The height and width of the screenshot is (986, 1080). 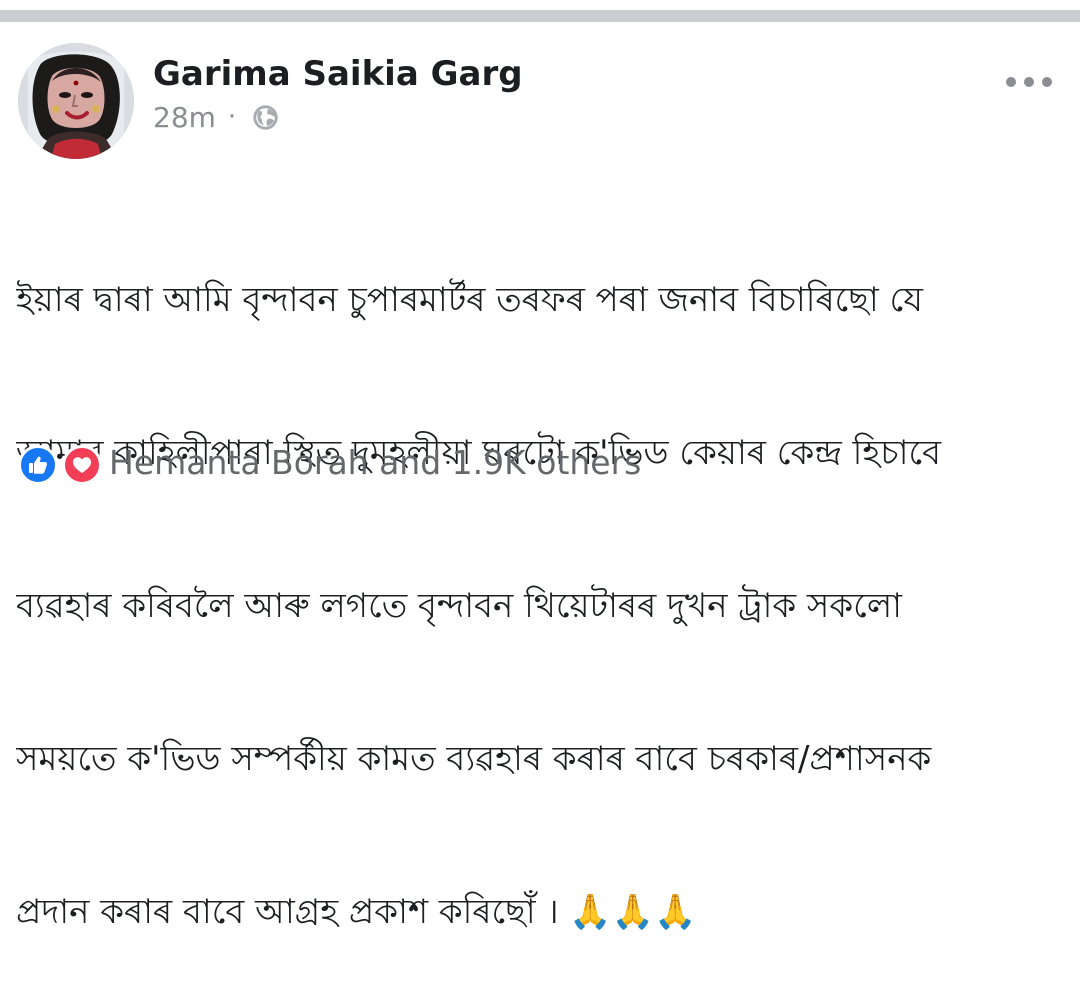 What do you see at coordinates (540, 16) in the screenshot?
I see `top-divider` at bounding box center [540, 16].